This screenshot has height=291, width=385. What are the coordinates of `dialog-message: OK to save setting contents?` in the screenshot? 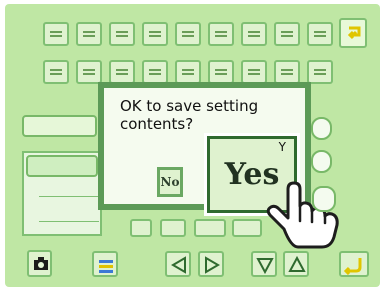 It's located at (189, 115).